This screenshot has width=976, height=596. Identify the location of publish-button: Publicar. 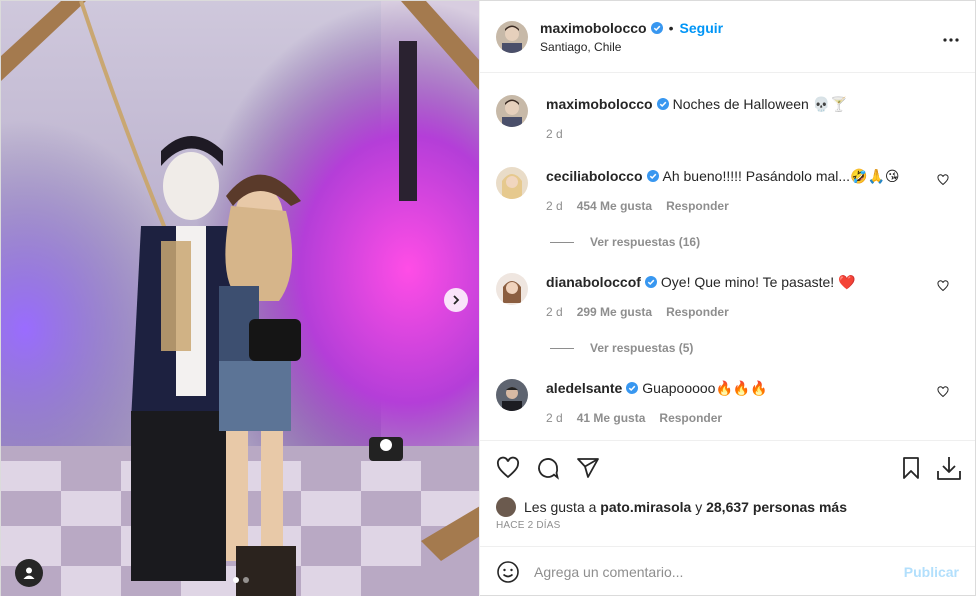
(931, 572).